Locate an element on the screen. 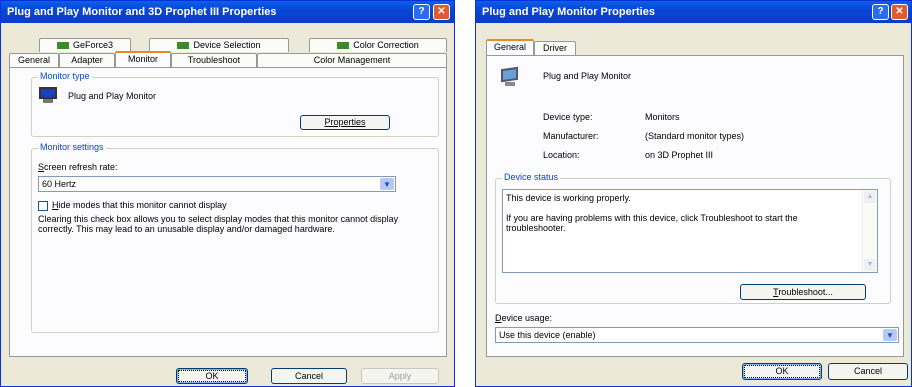  scroll-up-icon: ▲ is located at coordinates (870, 197).